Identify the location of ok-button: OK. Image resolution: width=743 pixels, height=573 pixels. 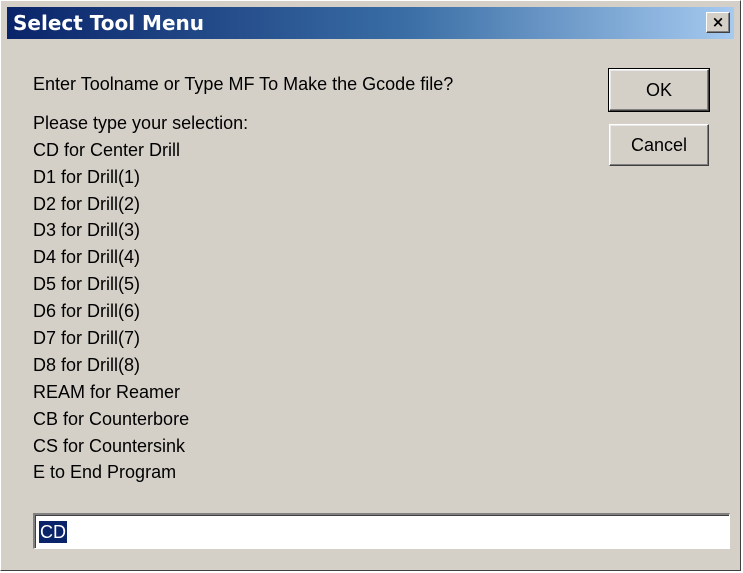
(659, 90).